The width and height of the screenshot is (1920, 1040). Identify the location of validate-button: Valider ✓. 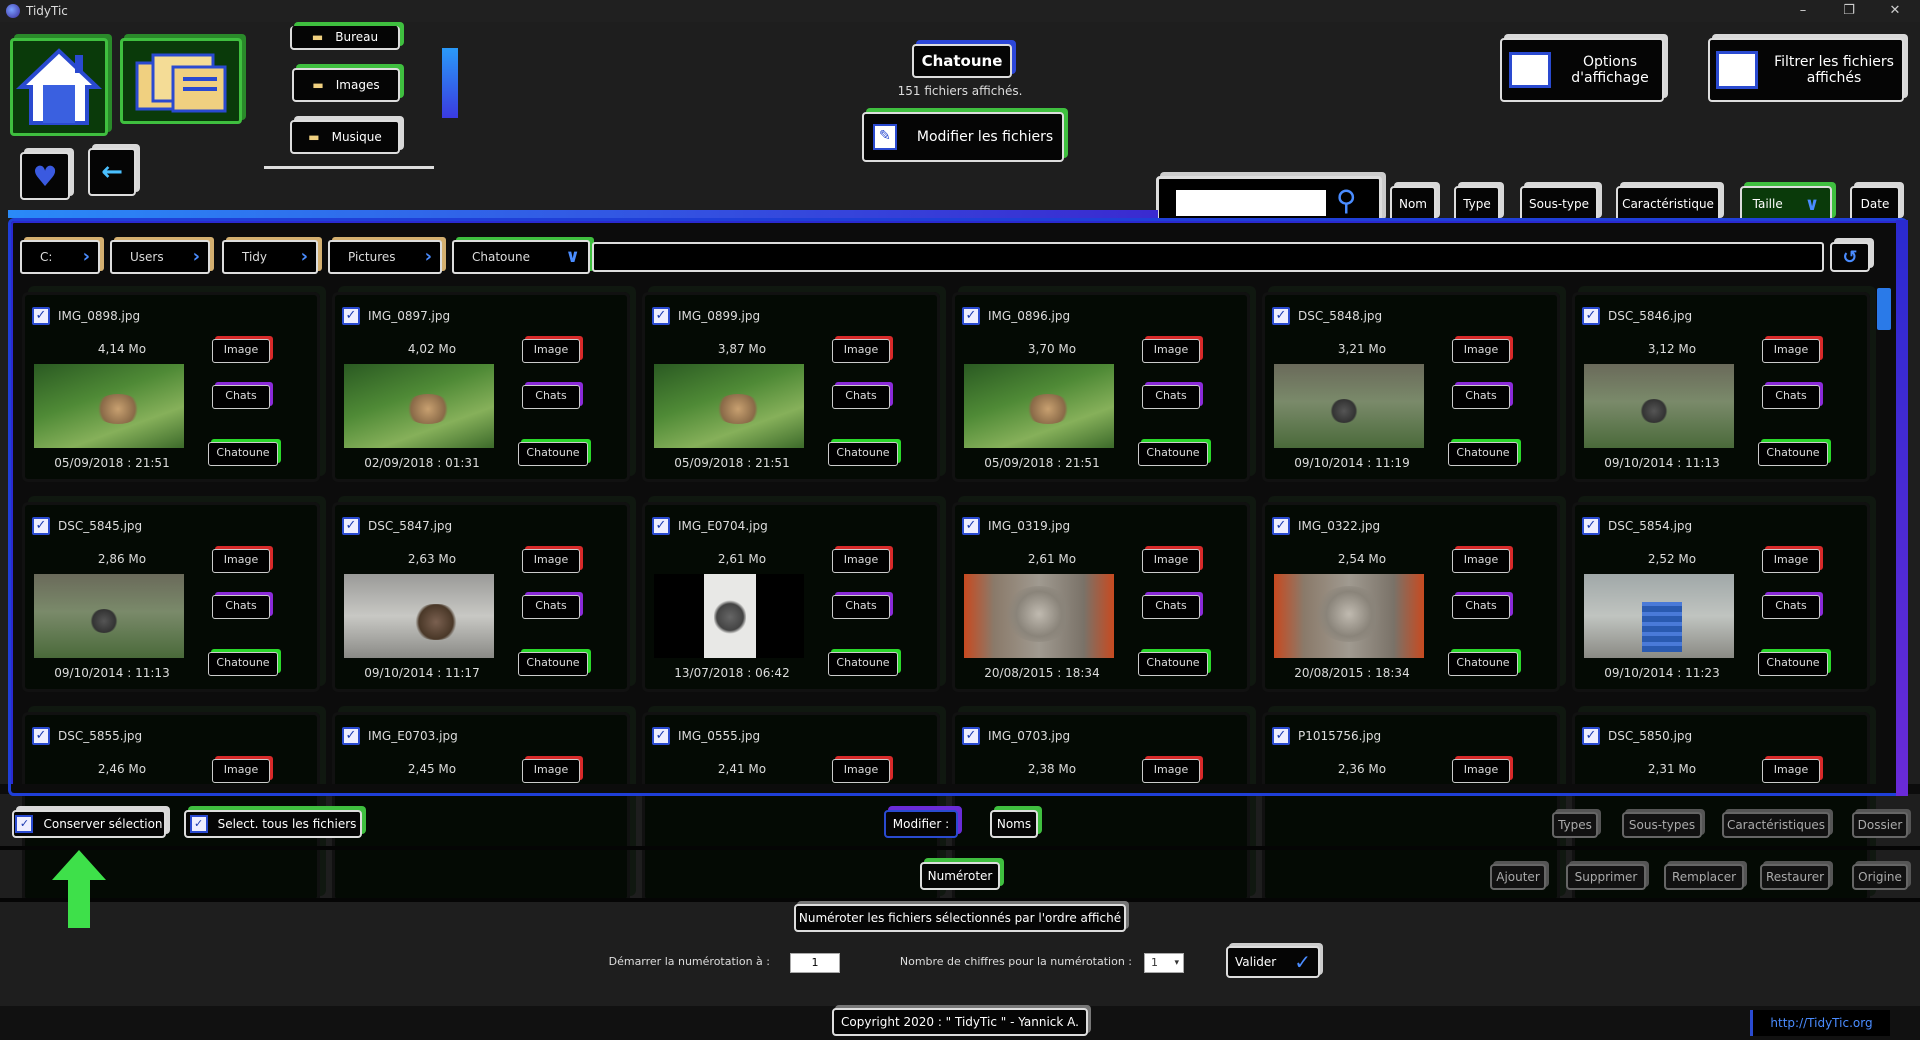
(1273, 962).